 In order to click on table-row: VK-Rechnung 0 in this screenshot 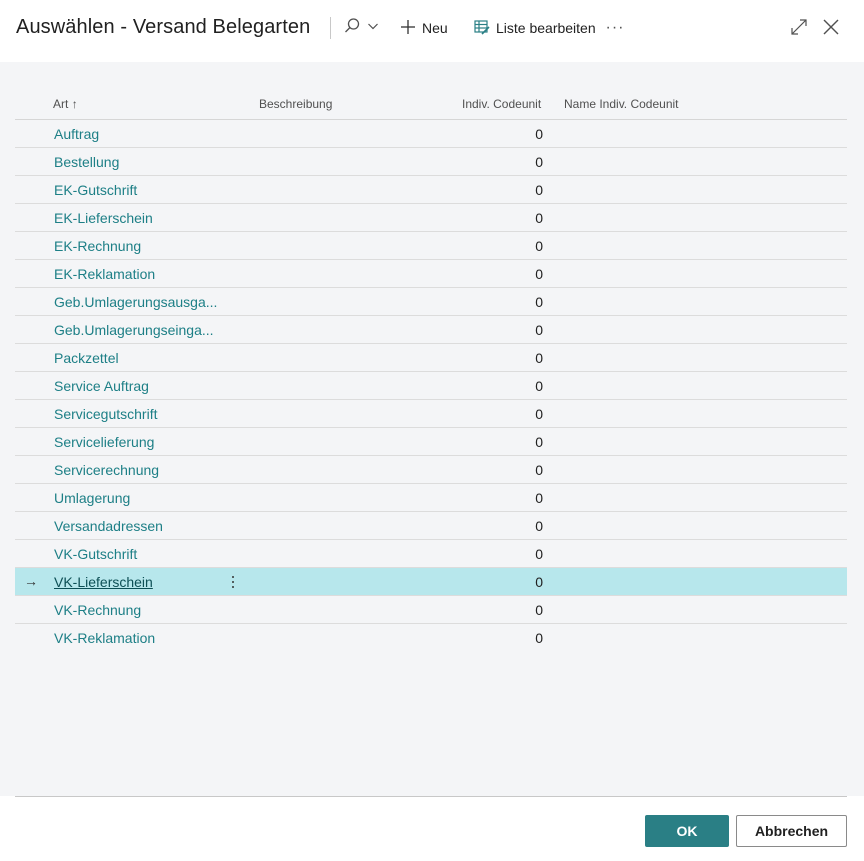, I will do `click(431, 610)`.